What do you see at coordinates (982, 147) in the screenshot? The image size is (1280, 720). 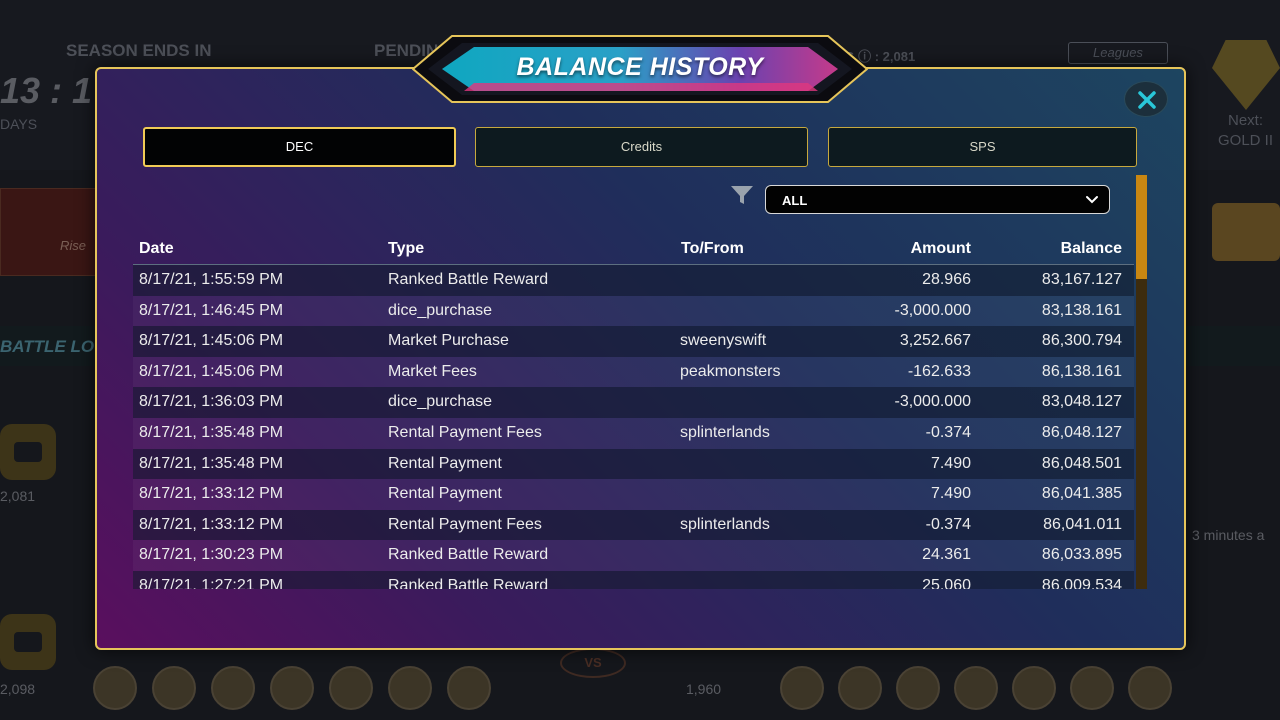 I see `tab-sps: SPS` at bounding box center [982, 147].